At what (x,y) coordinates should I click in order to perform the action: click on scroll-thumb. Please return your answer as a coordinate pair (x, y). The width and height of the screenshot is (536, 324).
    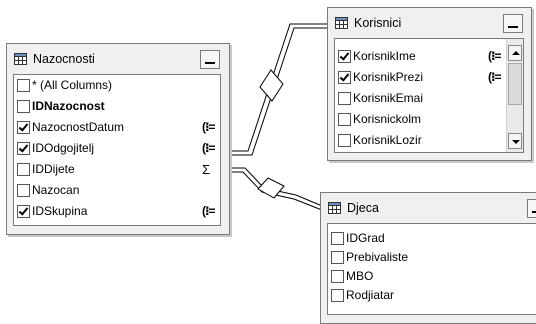
    Looking at the image, I should click on (515, 84).